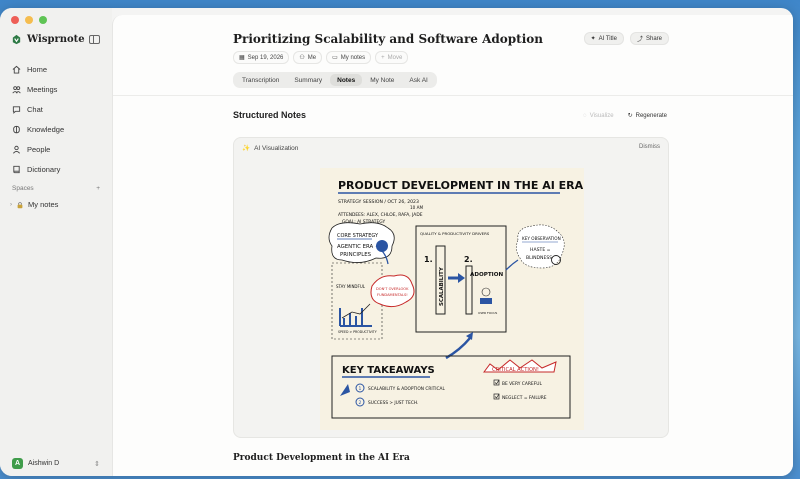  What do you see at coordinates (16, 169) in the screenshot?
I see `book-icon` at bounding box center [16, 169].